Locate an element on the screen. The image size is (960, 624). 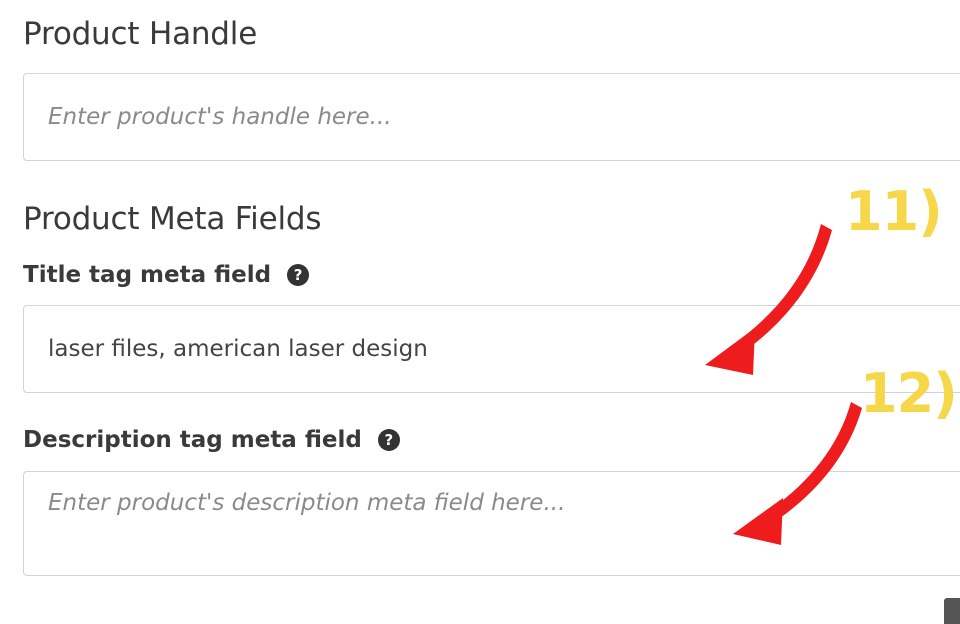
arrow-12-head is located at coordinates (758, 521).